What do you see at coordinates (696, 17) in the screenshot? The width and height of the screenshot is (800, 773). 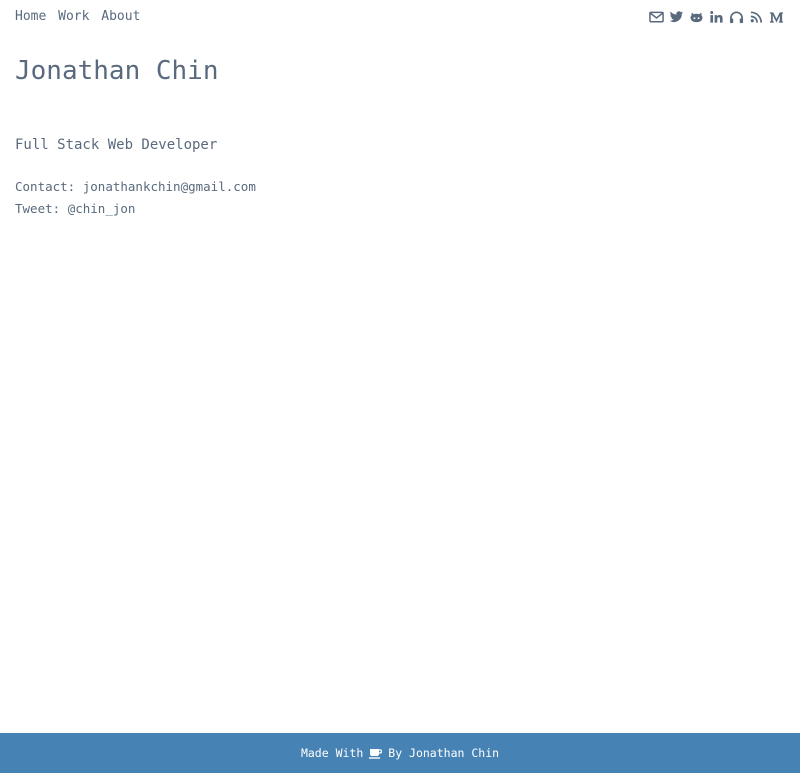 I see `github-icon` at bounding box center [696, 17].